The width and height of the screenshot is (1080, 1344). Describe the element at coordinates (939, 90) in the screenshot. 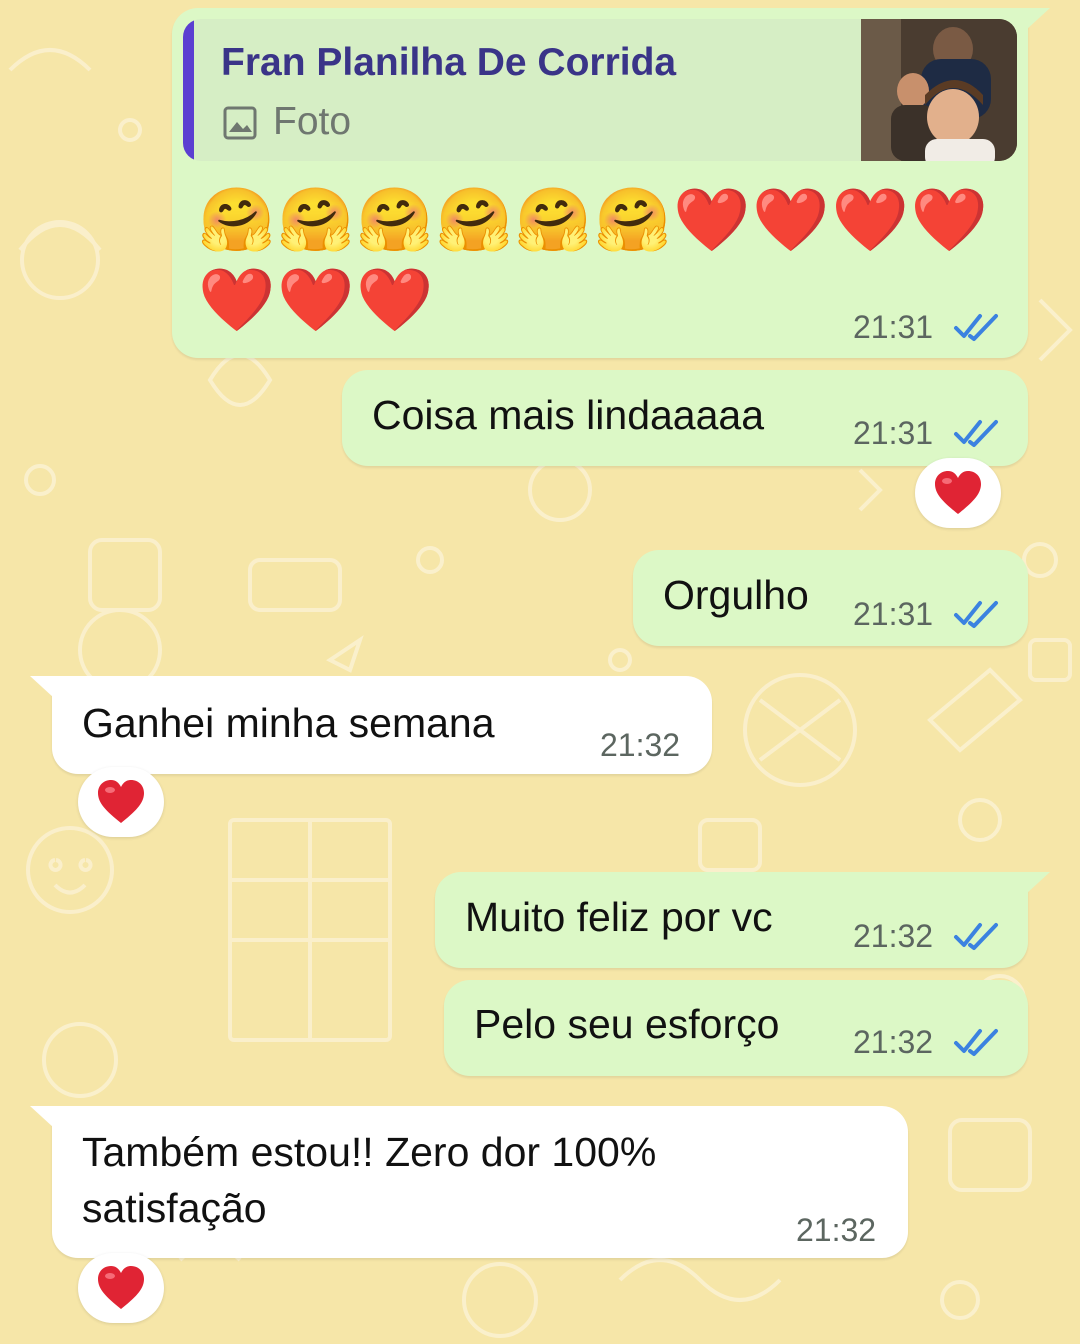

I see `quoted-photo-thumbnail` at that location.